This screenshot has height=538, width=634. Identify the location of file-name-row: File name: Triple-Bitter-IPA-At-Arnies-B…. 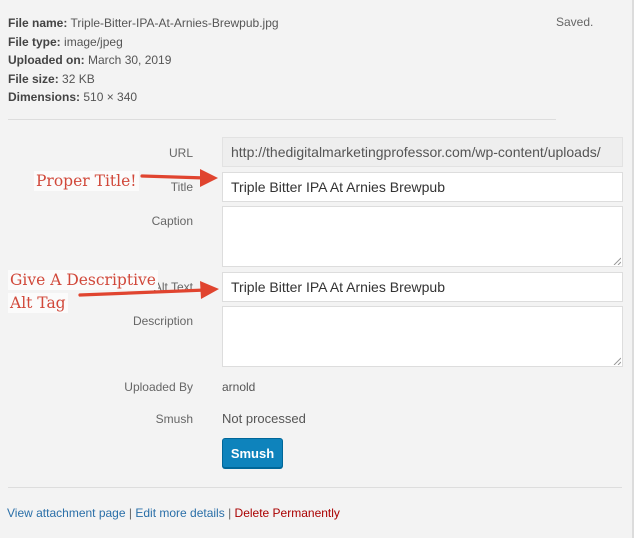
(143, 23).